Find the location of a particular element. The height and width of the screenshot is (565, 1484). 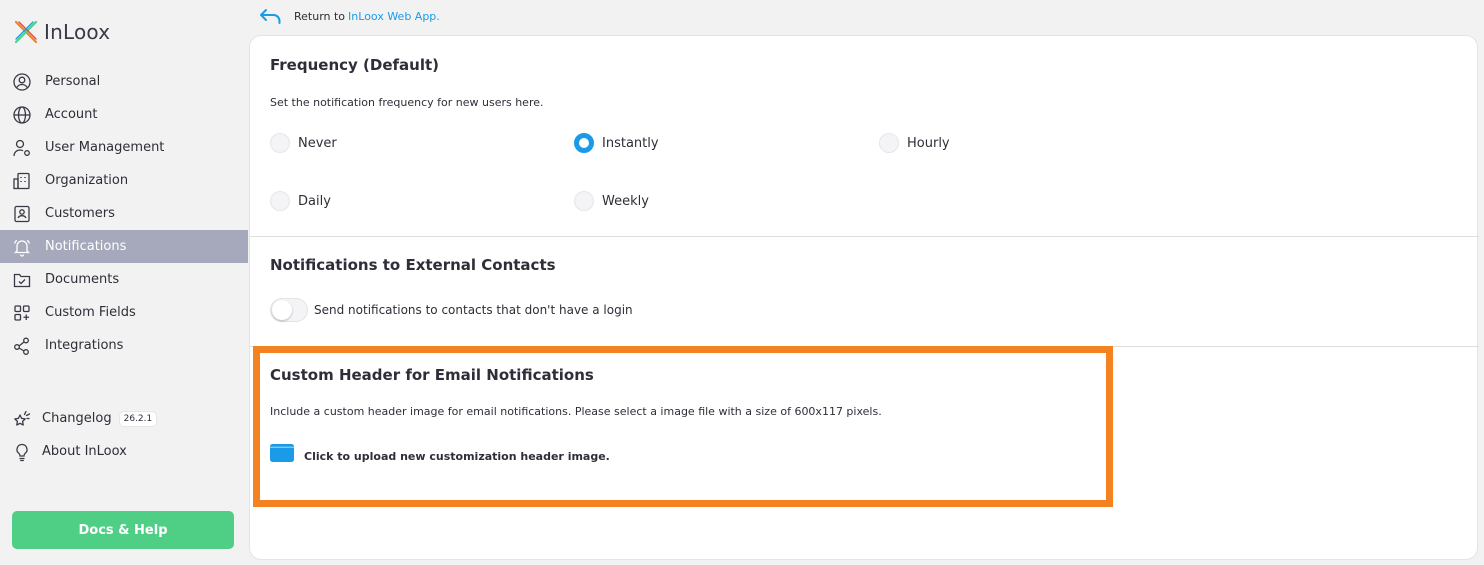

sidebar-item-documents: Documents is located at coordinates (124, 279).